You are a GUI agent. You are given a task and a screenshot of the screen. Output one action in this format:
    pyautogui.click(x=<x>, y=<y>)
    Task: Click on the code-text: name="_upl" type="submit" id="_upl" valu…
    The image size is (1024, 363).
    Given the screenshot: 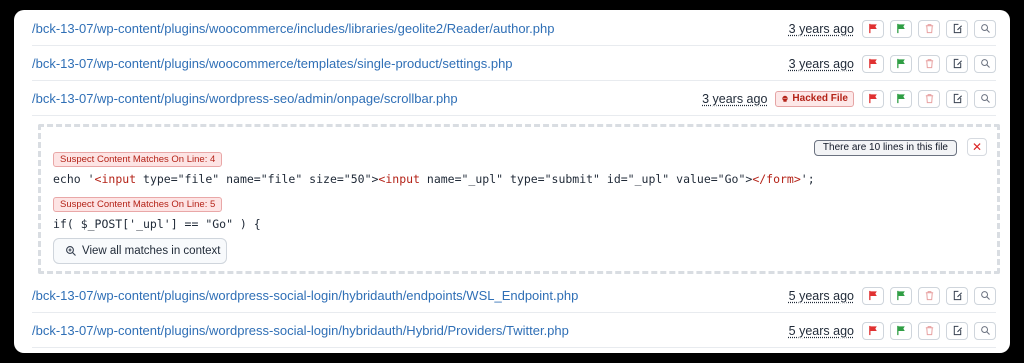 What is the action you would take?
    pyautogui.click(x=586, y=179)
    